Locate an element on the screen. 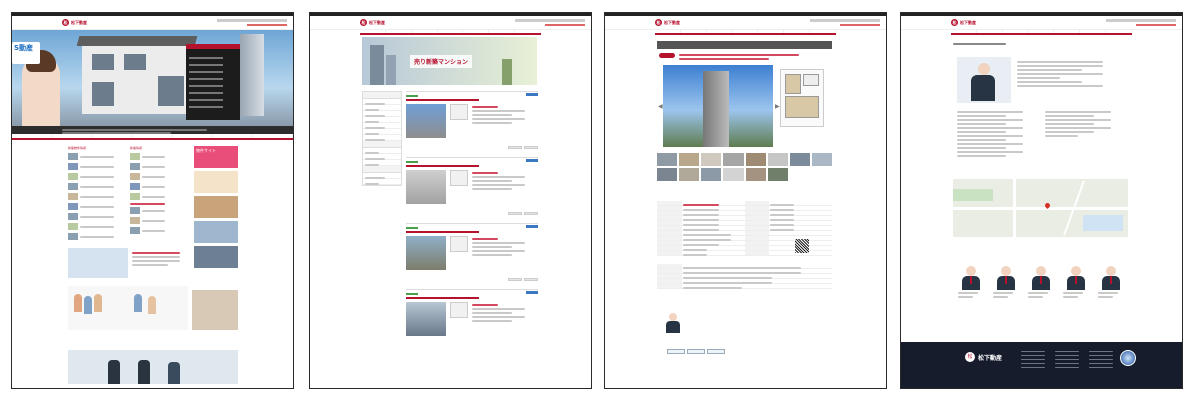 This screenshot has width=1200, height=400. arrow-left-icon: ◀ is located at coordinates (660, 106).